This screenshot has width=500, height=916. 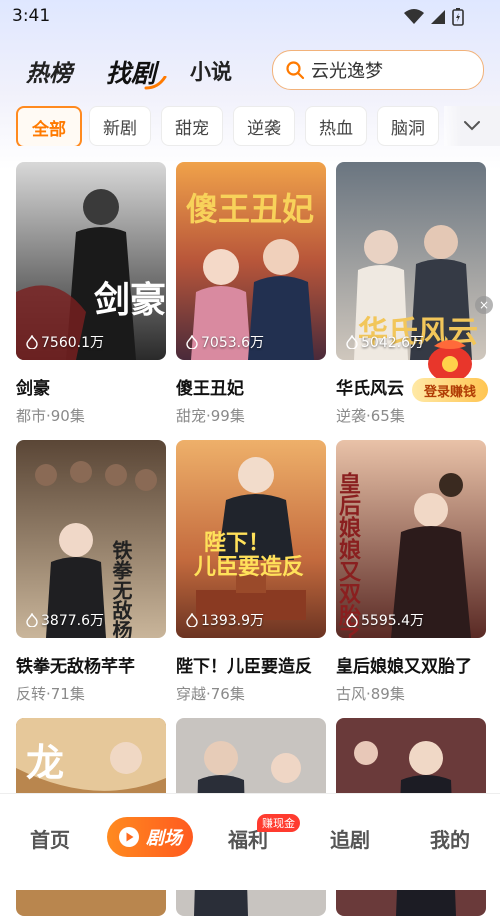 What do you see at coordinates (250, 16) in the screenshot?
I see `status-bar: 3:41` at bounding box center [250, 16].